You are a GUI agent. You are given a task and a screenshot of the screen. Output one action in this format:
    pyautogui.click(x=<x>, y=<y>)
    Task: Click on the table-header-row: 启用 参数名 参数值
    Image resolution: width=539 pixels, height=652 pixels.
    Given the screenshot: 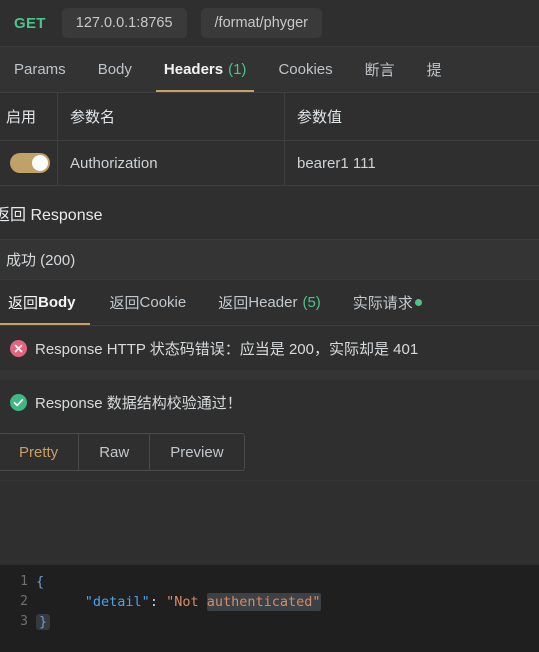 What is the action you would take?
    pyautogui.click(x=269, y=117)
    